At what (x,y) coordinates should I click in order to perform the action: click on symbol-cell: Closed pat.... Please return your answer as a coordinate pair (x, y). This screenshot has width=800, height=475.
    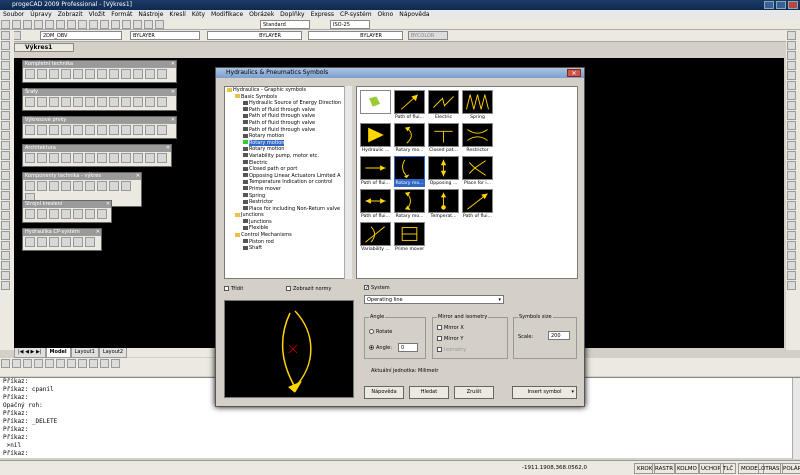
    Looking at the image, I should click on (443, 138).